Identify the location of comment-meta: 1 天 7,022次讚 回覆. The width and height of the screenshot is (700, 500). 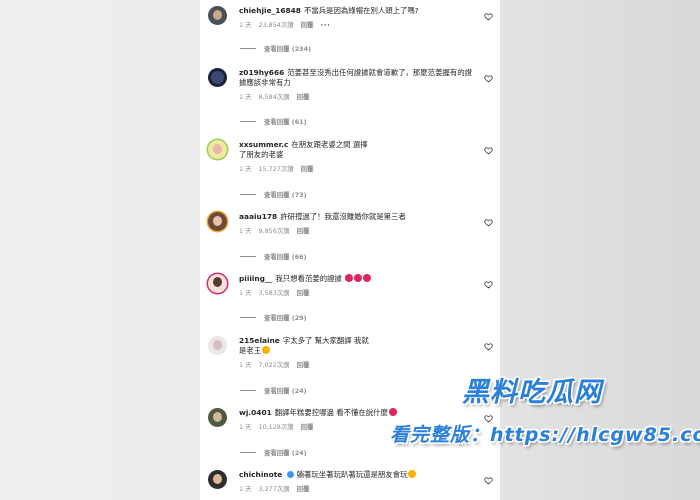
(356, 364).